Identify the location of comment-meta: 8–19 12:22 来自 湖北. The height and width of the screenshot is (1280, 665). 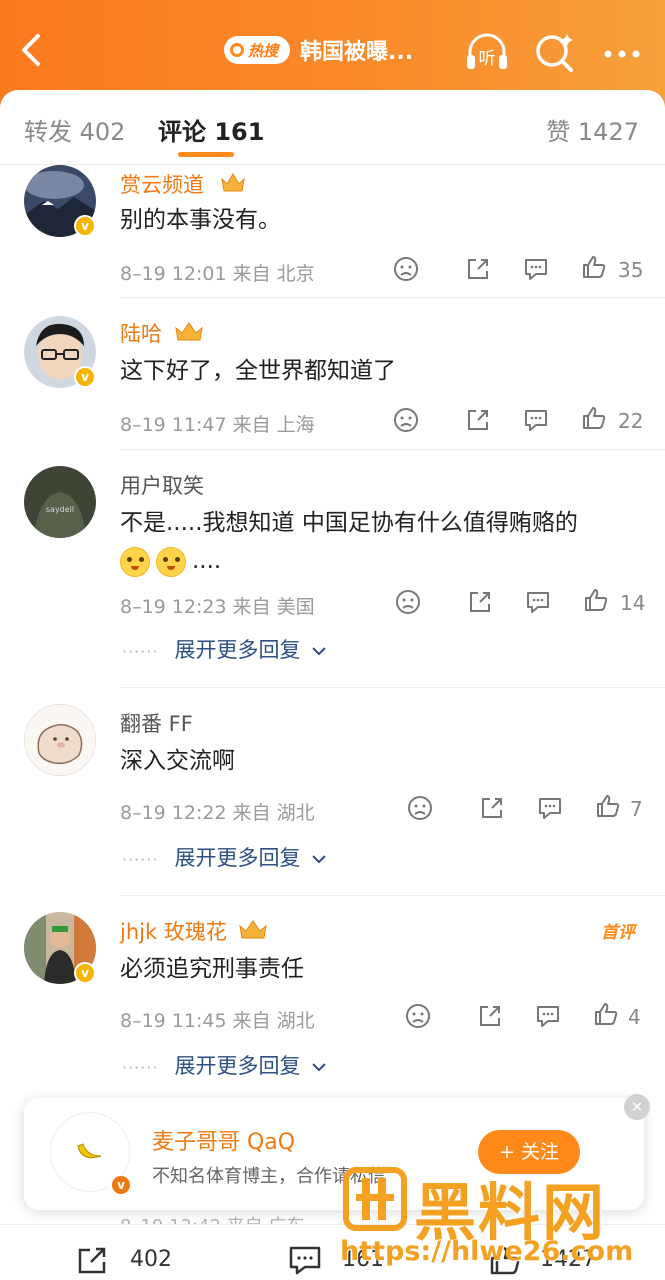
(217, 813).